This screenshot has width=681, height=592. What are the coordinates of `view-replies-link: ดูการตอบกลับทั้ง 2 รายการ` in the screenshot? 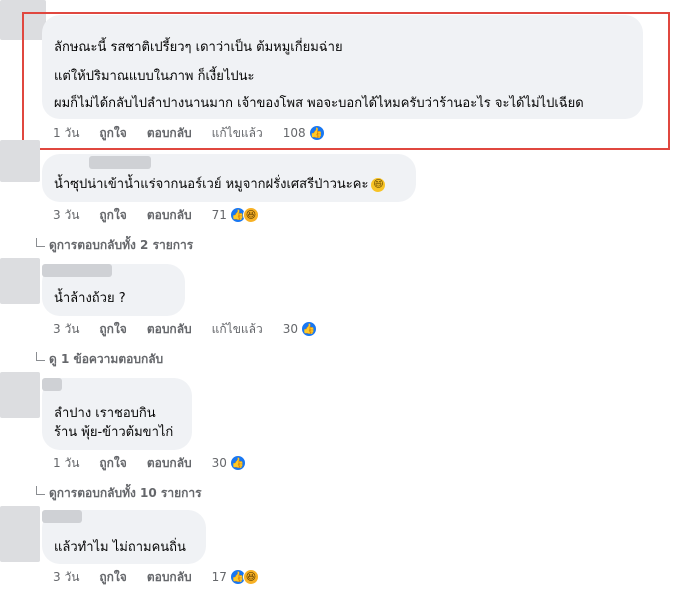 It's located at (114, 245).